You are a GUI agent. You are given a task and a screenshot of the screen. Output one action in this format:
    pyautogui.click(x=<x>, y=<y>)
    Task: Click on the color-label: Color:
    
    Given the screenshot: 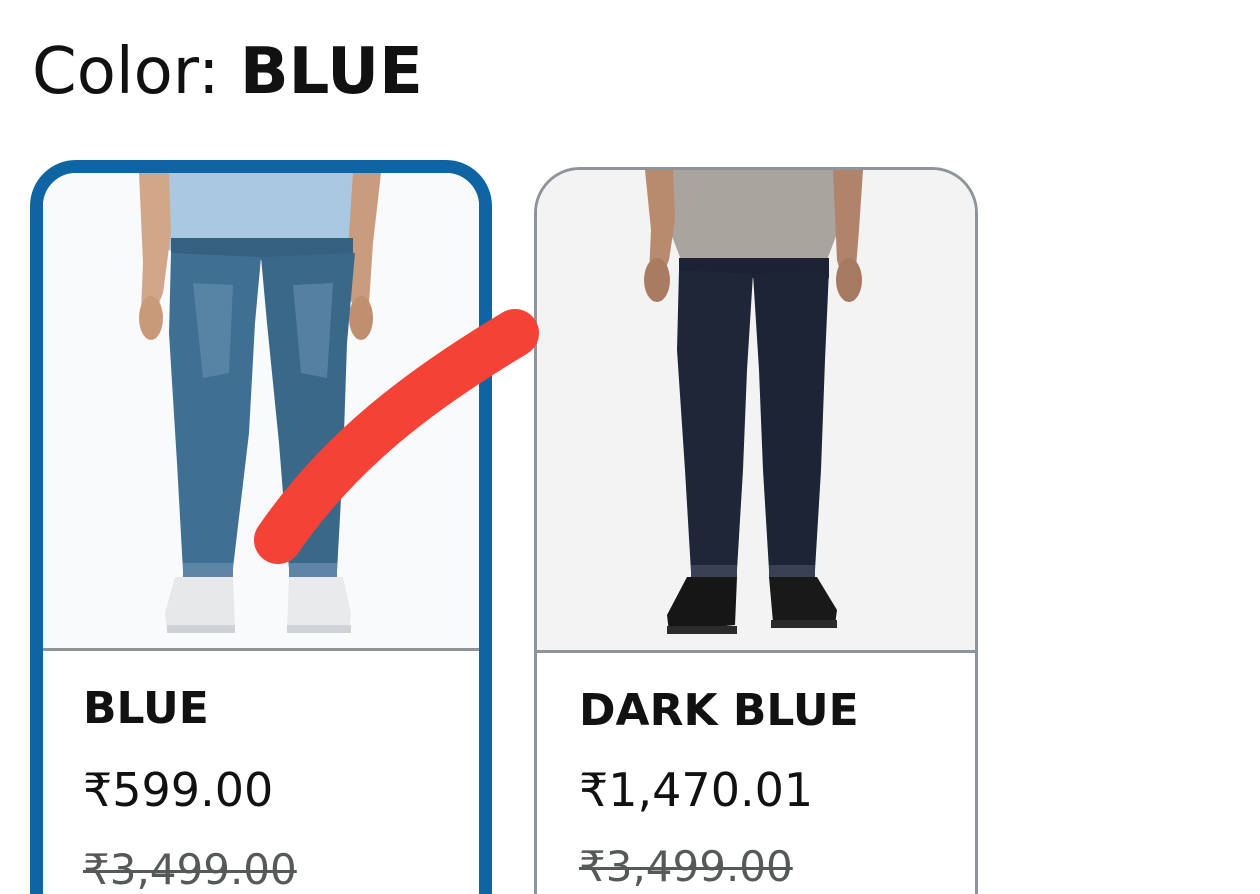 What is the action you would take?
    pyautogui.click(x=126, y=72)
    